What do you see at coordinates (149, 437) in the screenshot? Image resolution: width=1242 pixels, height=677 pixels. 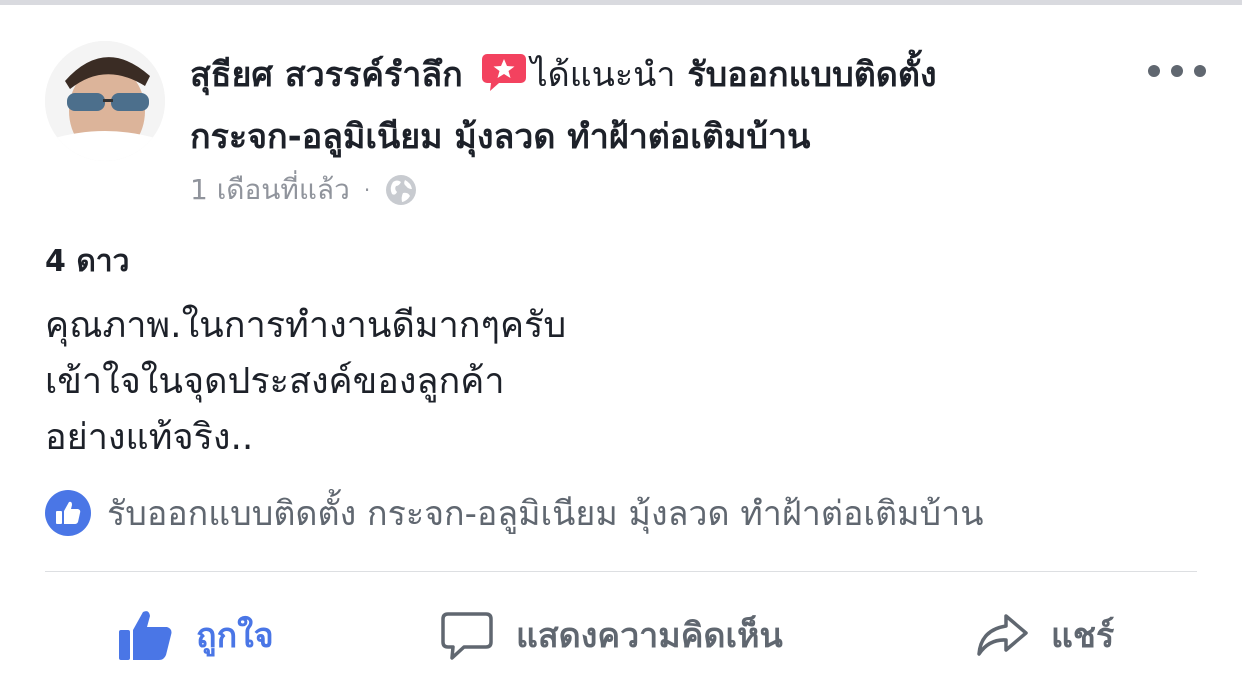 I see `review-line: อย่างแท้จริง..` at bounding box center [149, 437].